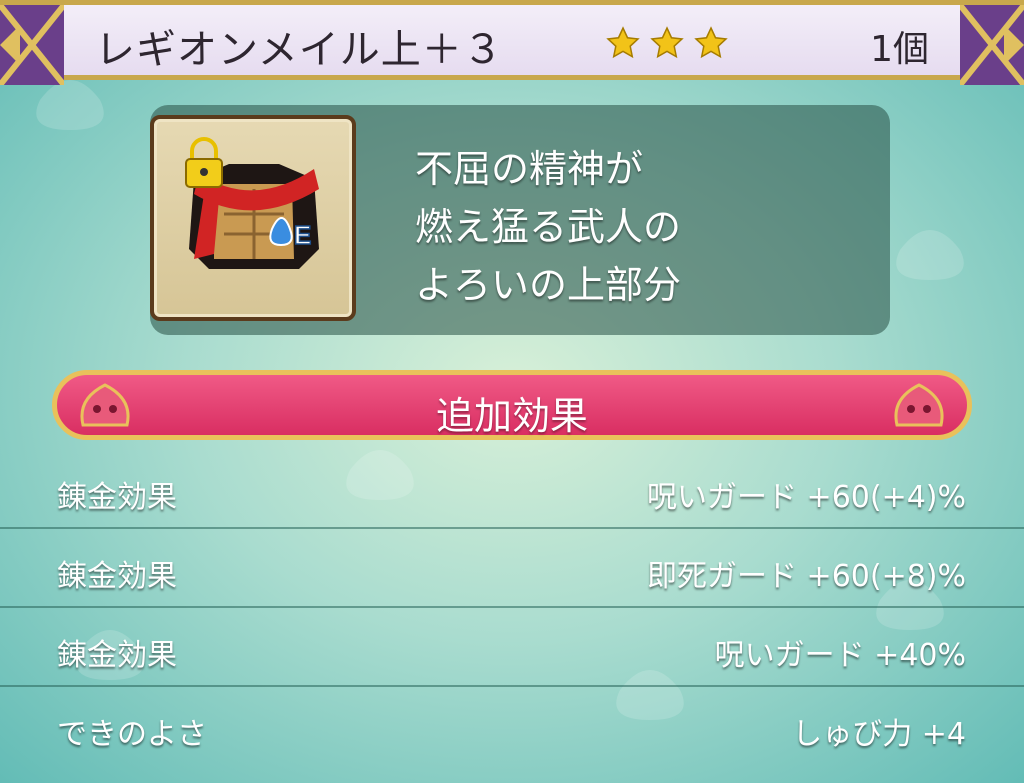  What do you see at coordinates (879, 734) in the screenshot?
I see `effect-value: しゅび力 +4` at bounding box center [879, 734].